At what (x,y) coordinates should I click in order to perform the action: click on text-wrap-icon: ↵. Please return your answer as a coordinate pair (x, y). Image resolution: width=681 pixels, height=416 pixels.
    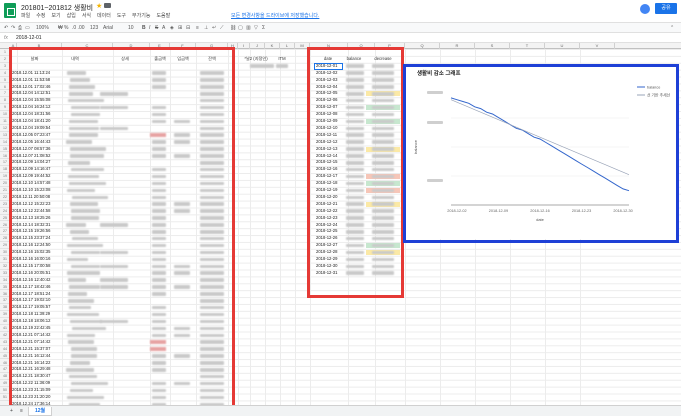
    Looking at the image, I should click on (214, 28).